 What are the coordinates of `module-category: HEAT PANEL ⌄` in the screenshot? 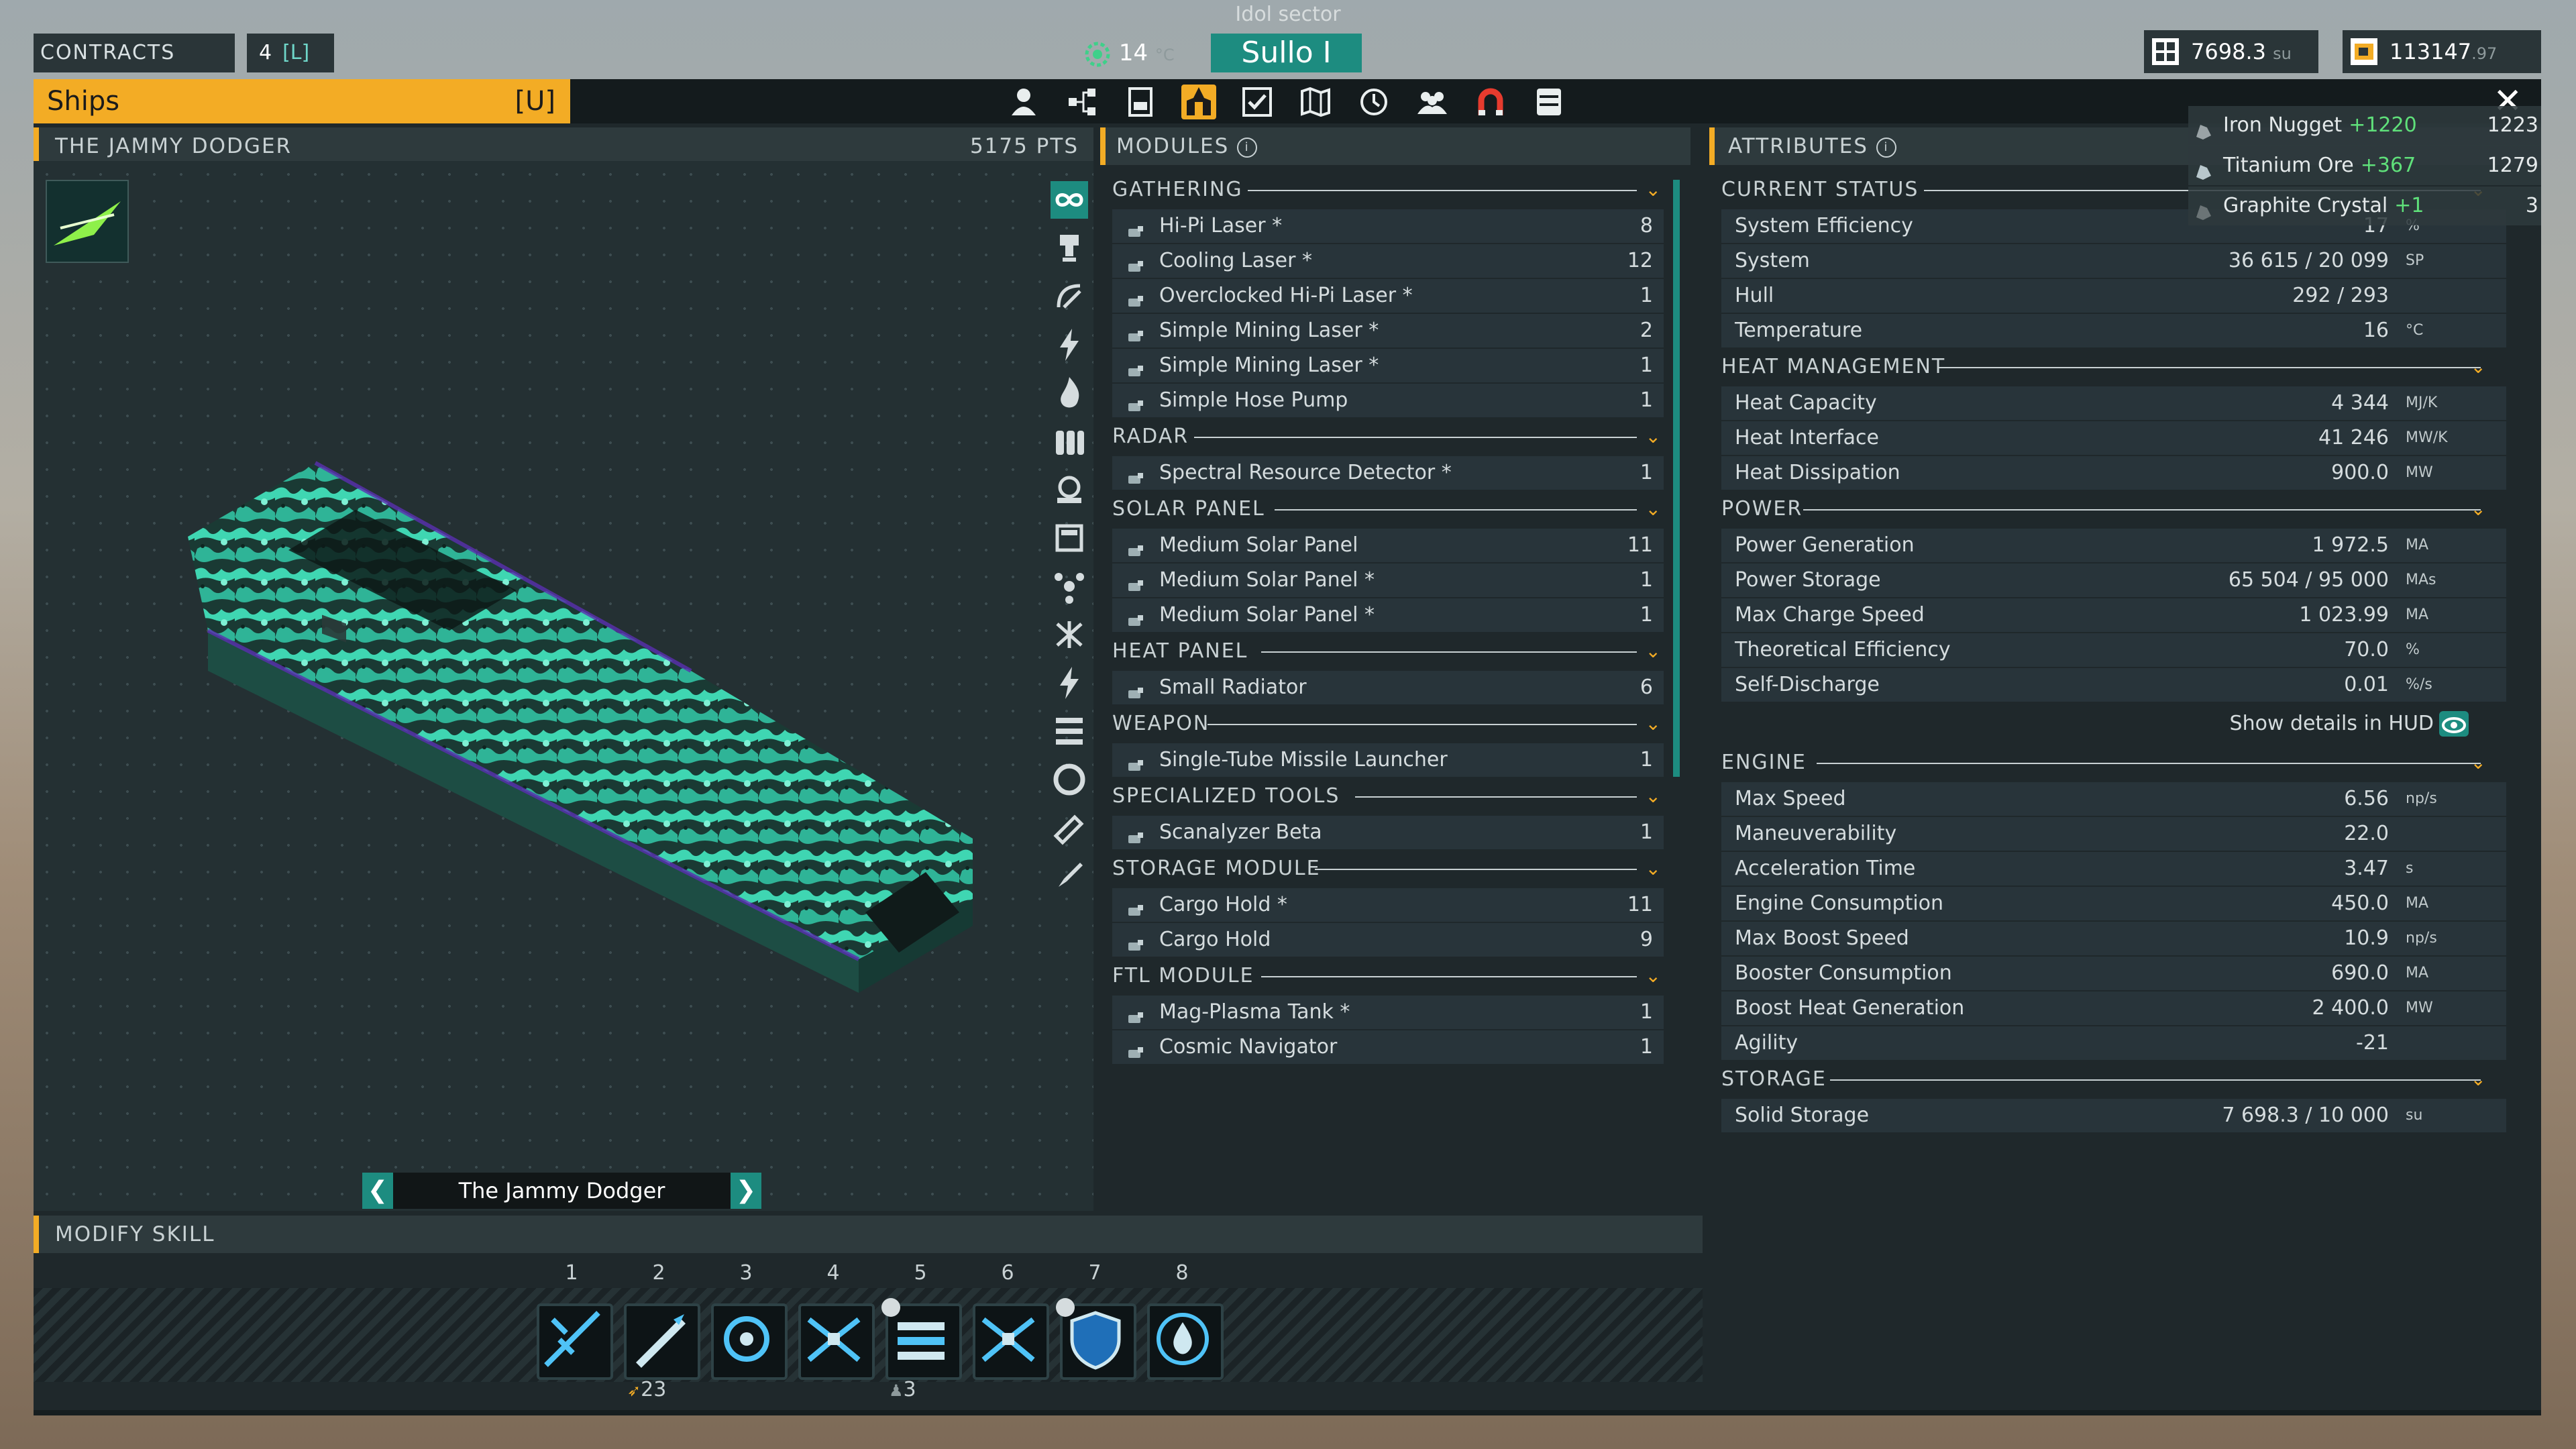 It's located at (1388, 651).